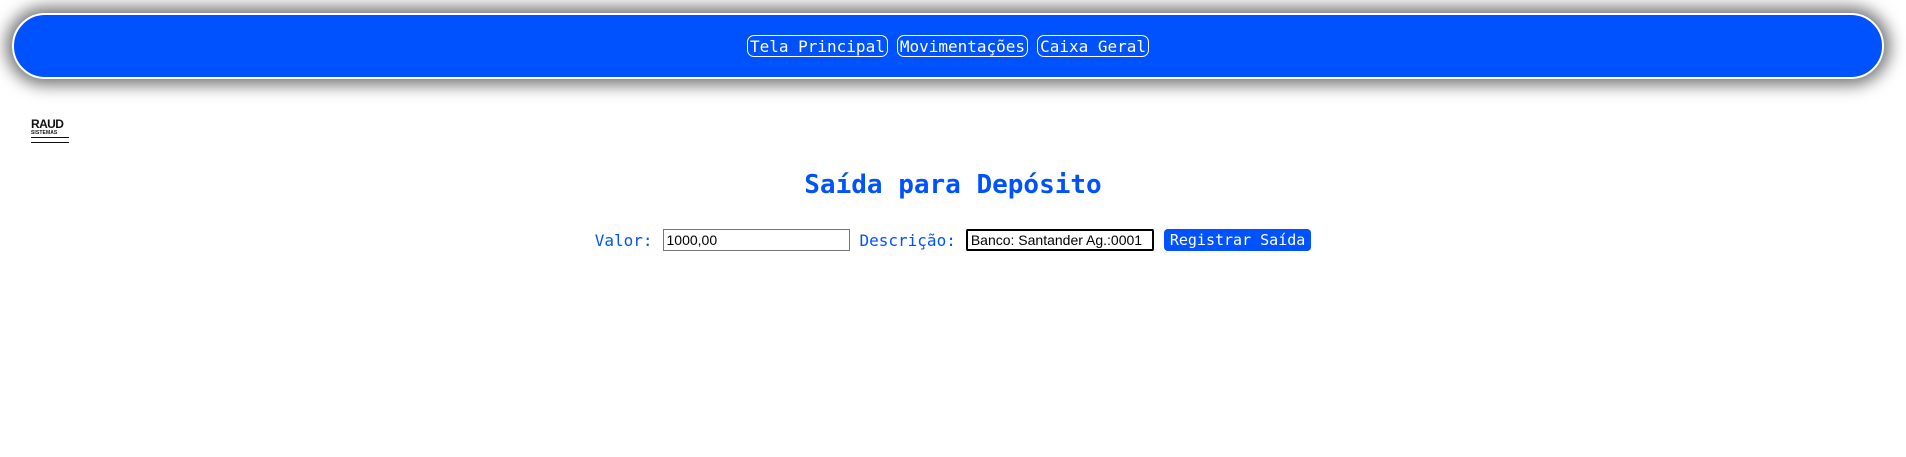 The height and width of the screenshot is (457, 1906). Describe the element at coordinates (623, 240) in the screenshot. I see `valor-label: Valor:` at that location.